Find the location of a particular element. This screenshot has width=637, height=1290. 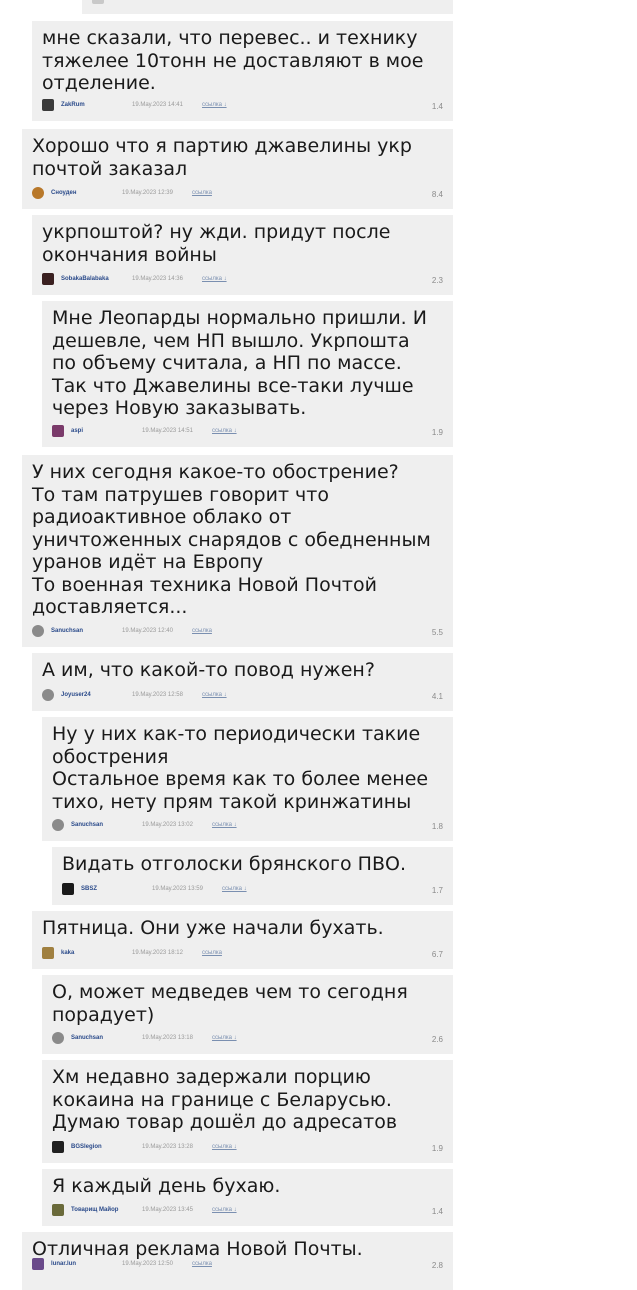

comment is located at coordinates (267, 7).